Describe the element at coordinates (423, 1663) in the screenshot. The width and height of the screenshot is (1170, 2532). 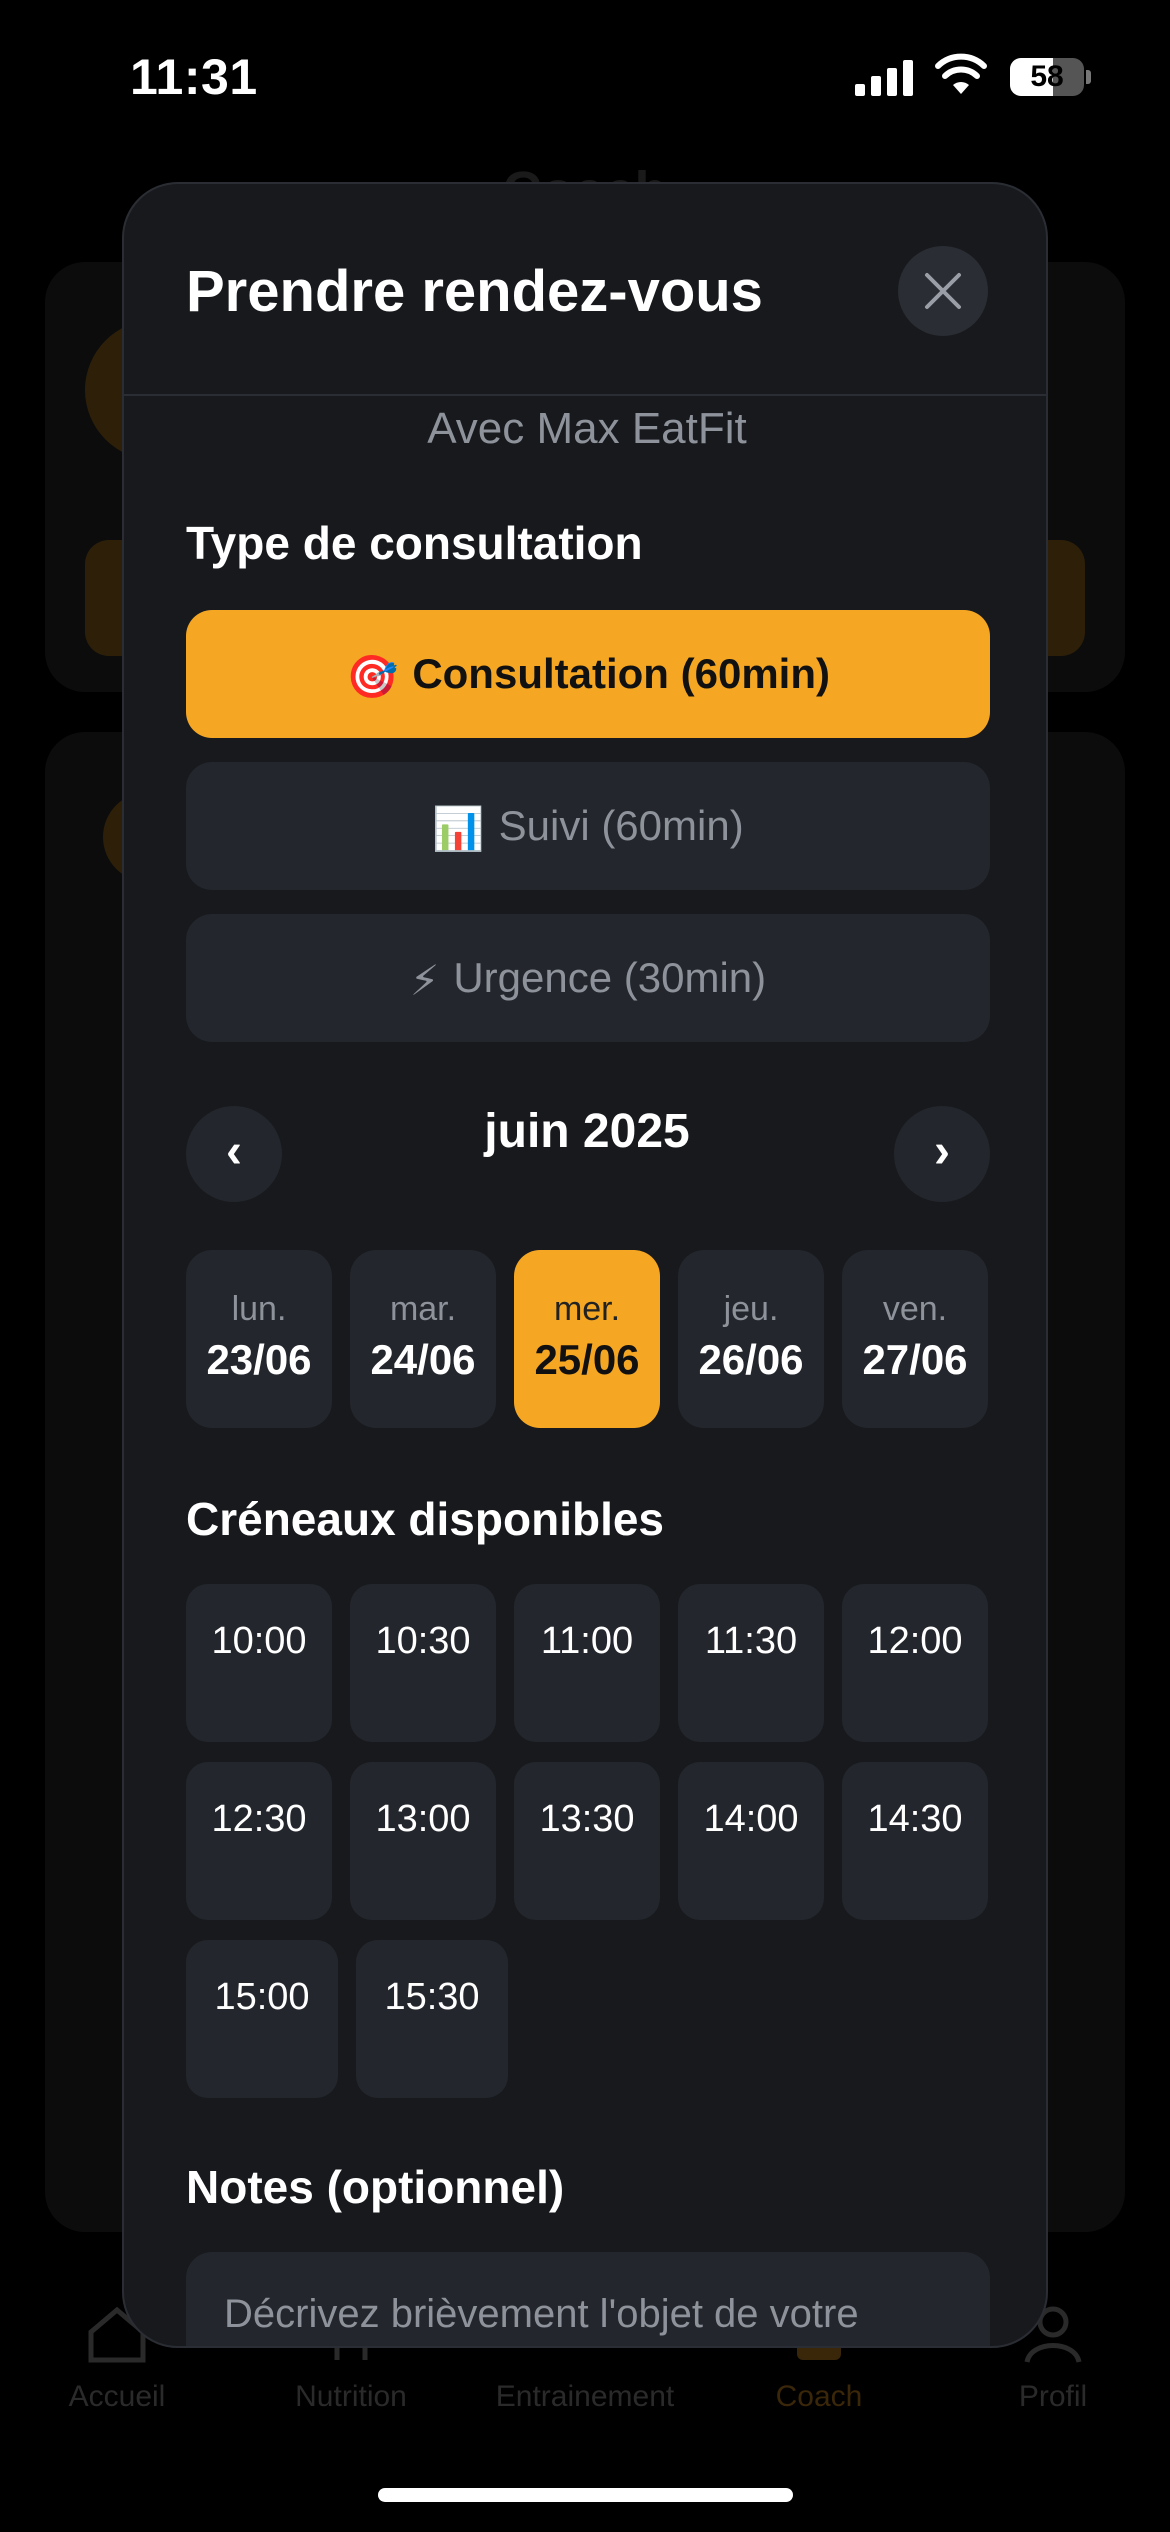
I see `time-slot: 10:30` at that location.